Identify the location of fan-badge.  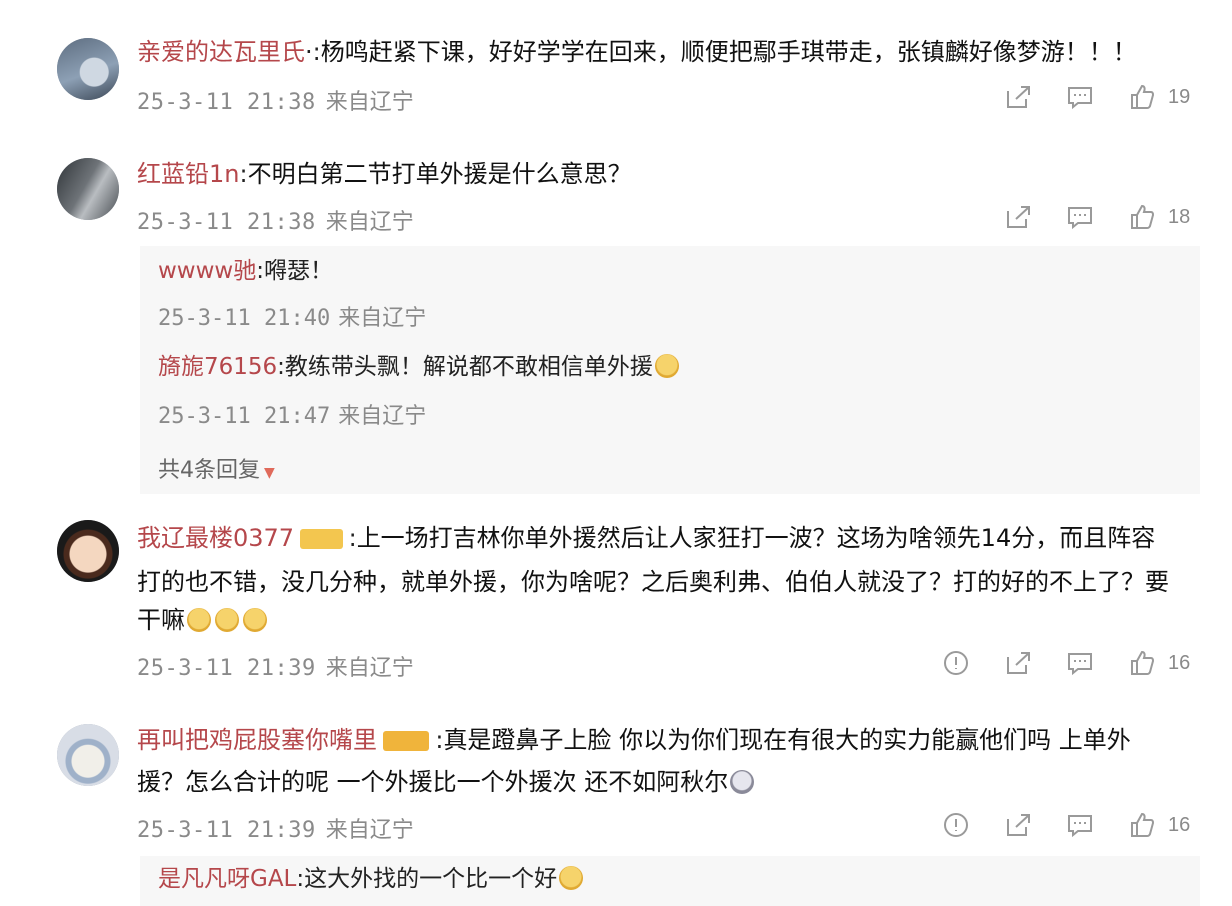
(321, 539).